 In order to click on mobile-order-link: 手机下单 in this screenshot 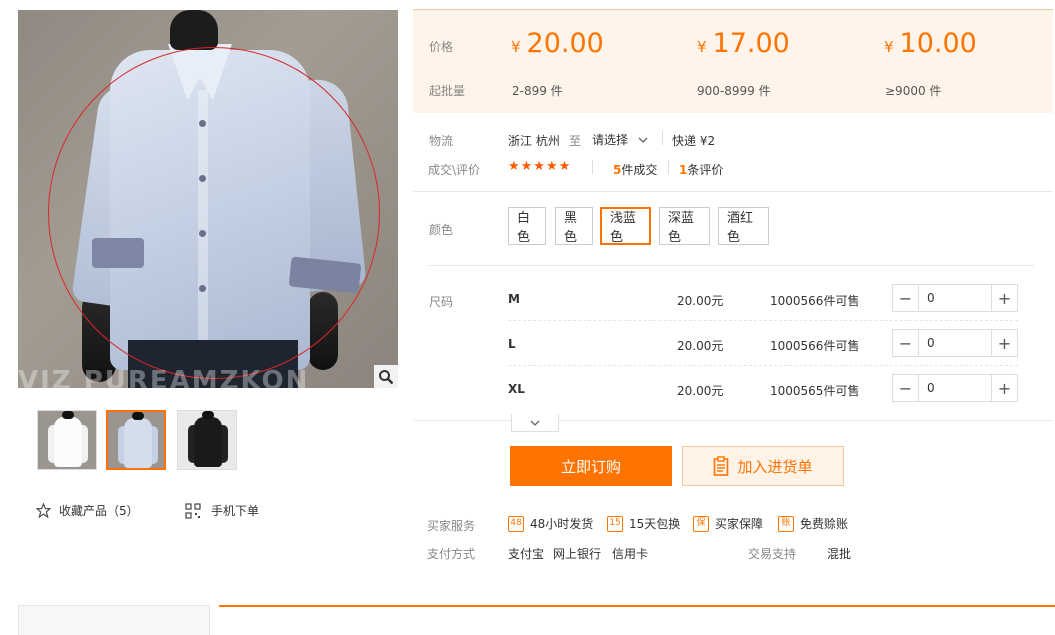, I will do `click(222, 510)`.